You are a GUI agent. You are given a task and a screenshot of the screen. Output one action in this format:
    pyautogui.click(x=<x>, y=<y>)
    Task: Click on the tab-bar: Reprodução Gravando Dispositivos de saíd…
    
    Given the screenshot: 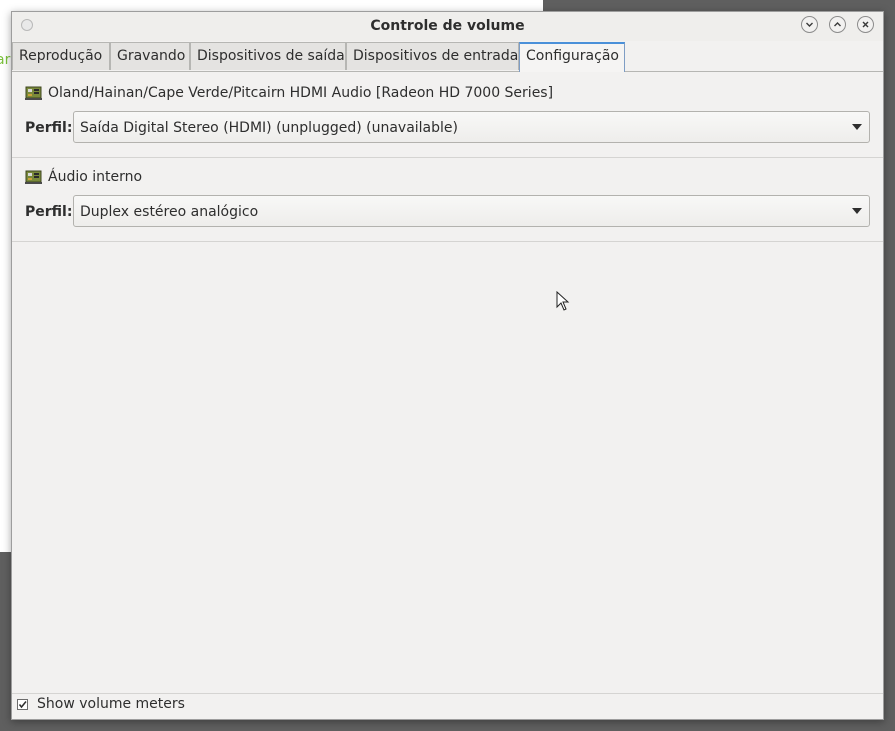 What is the action you would take?
    pyautogui.click(x=447, y=57)
    